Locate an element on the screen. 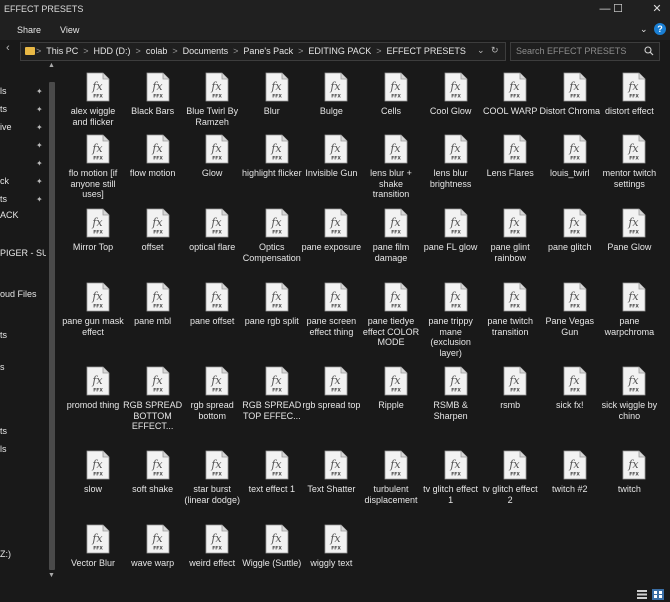  scroll-up-icon: ▲ is located at coordinates (51, 65).